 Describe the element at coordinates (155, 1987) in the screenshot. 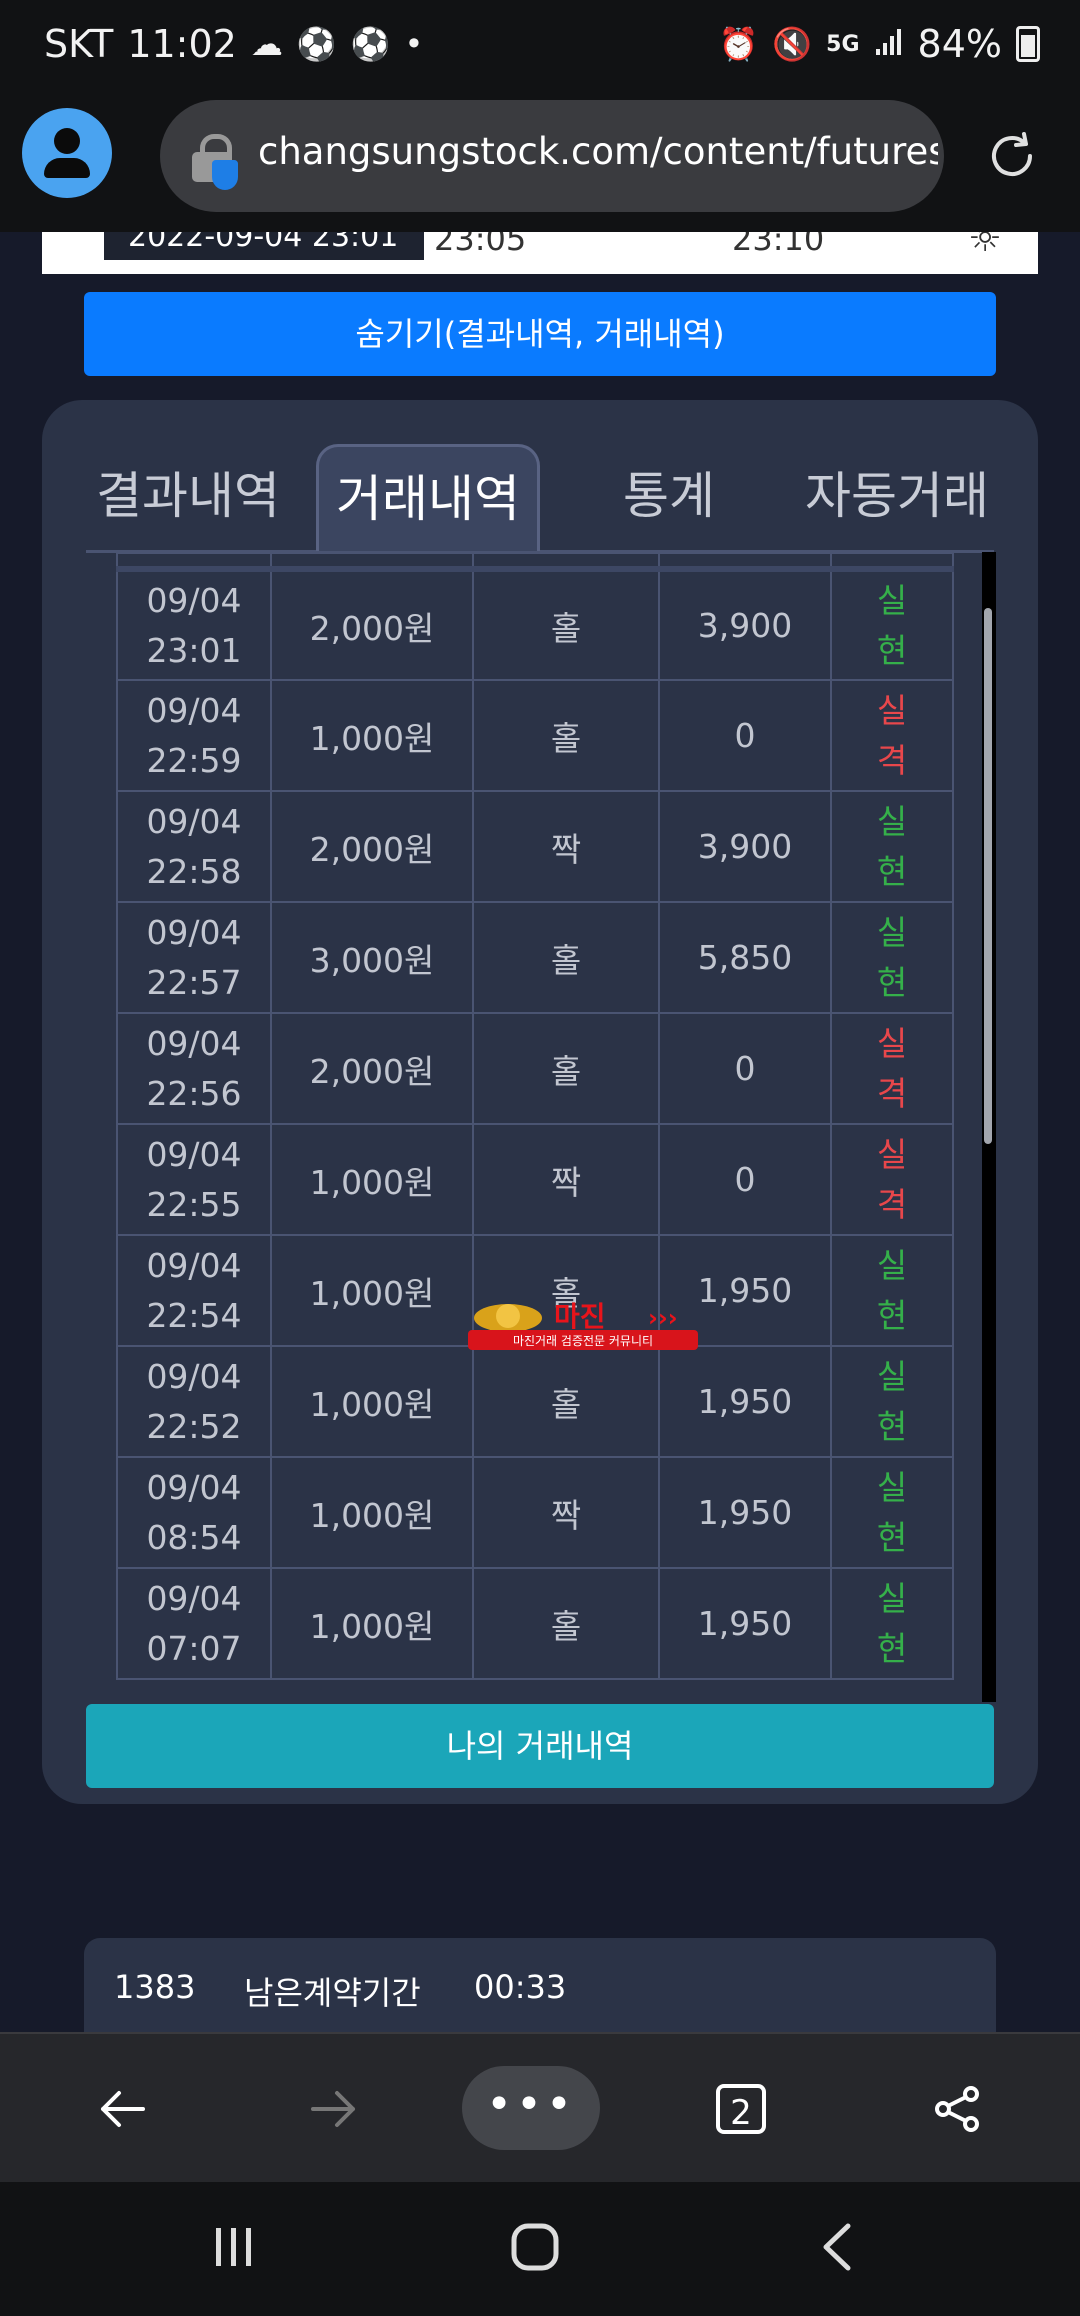

I see `contract-round: 1383` at that location.